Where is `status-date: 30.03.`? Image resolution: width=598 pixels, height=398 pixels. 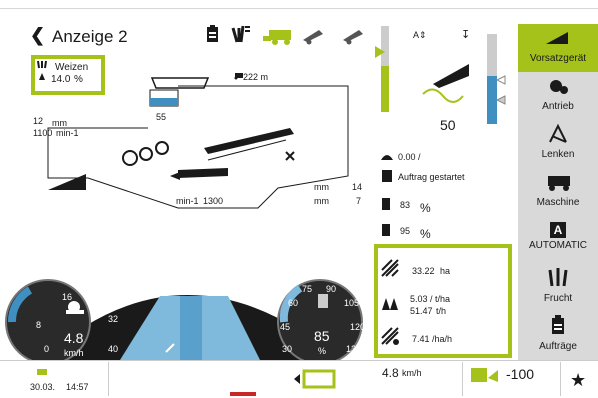
status-date: 30.03. is located at coordinates (43, 387).